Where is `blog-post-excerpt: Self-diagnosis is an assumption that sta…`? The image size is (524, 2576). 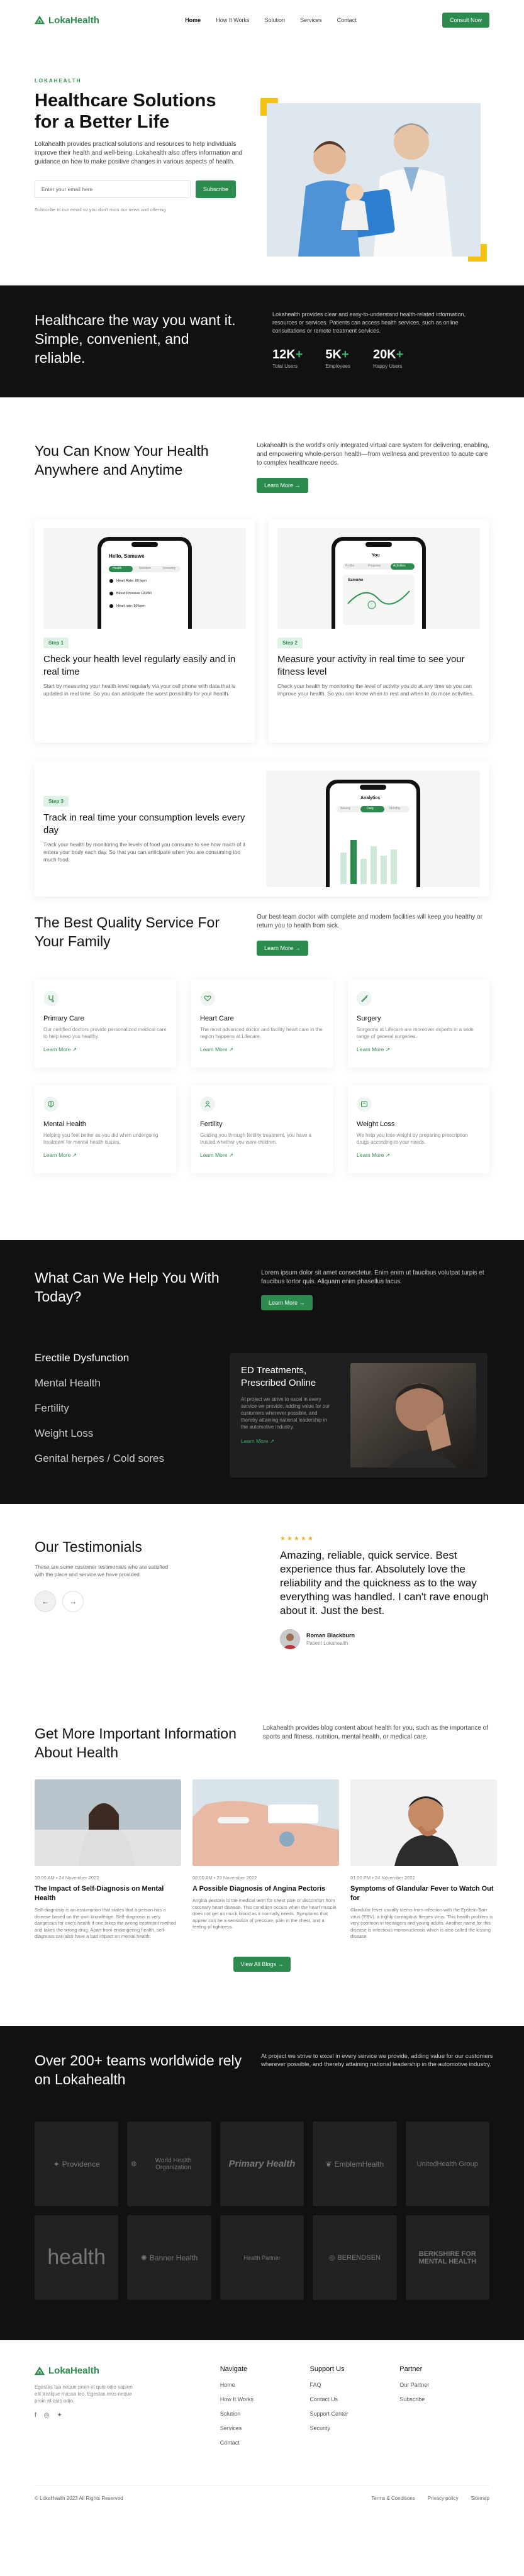 blog-post-excerpt: Self-diagnosis is an assumption that sta… is located at coordinates (105, 1923).